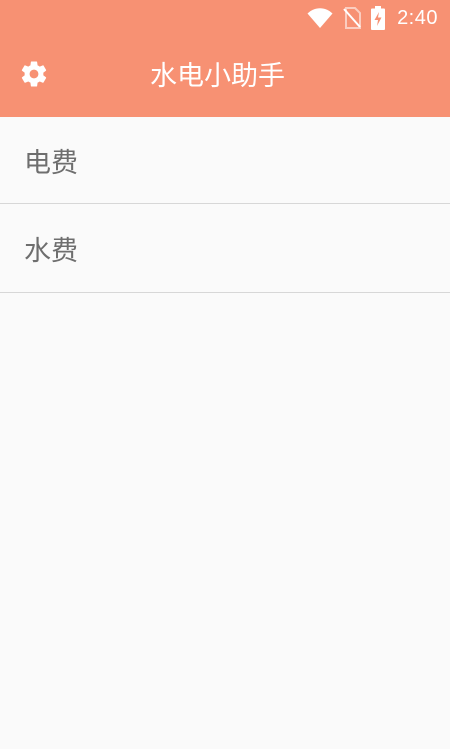 The image size is (450, 749). I want to click on gear-icon, so click(34, 76).